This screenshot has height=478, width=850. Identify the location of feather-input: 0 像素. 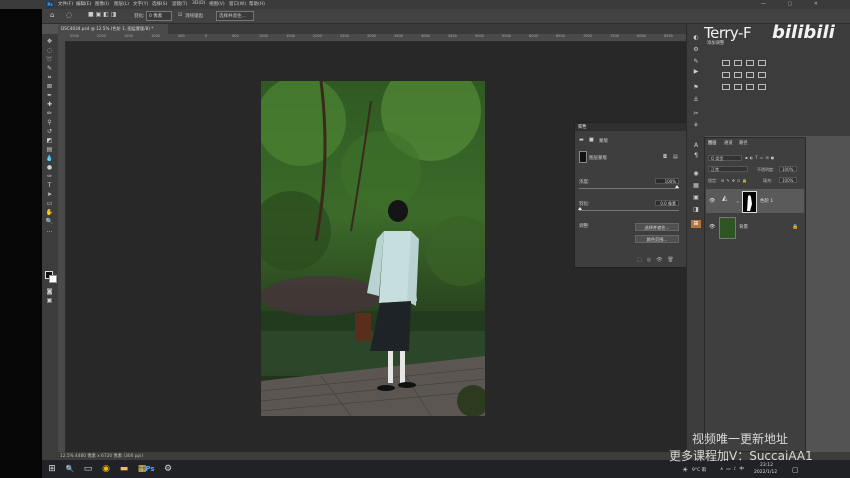
(159, 16).